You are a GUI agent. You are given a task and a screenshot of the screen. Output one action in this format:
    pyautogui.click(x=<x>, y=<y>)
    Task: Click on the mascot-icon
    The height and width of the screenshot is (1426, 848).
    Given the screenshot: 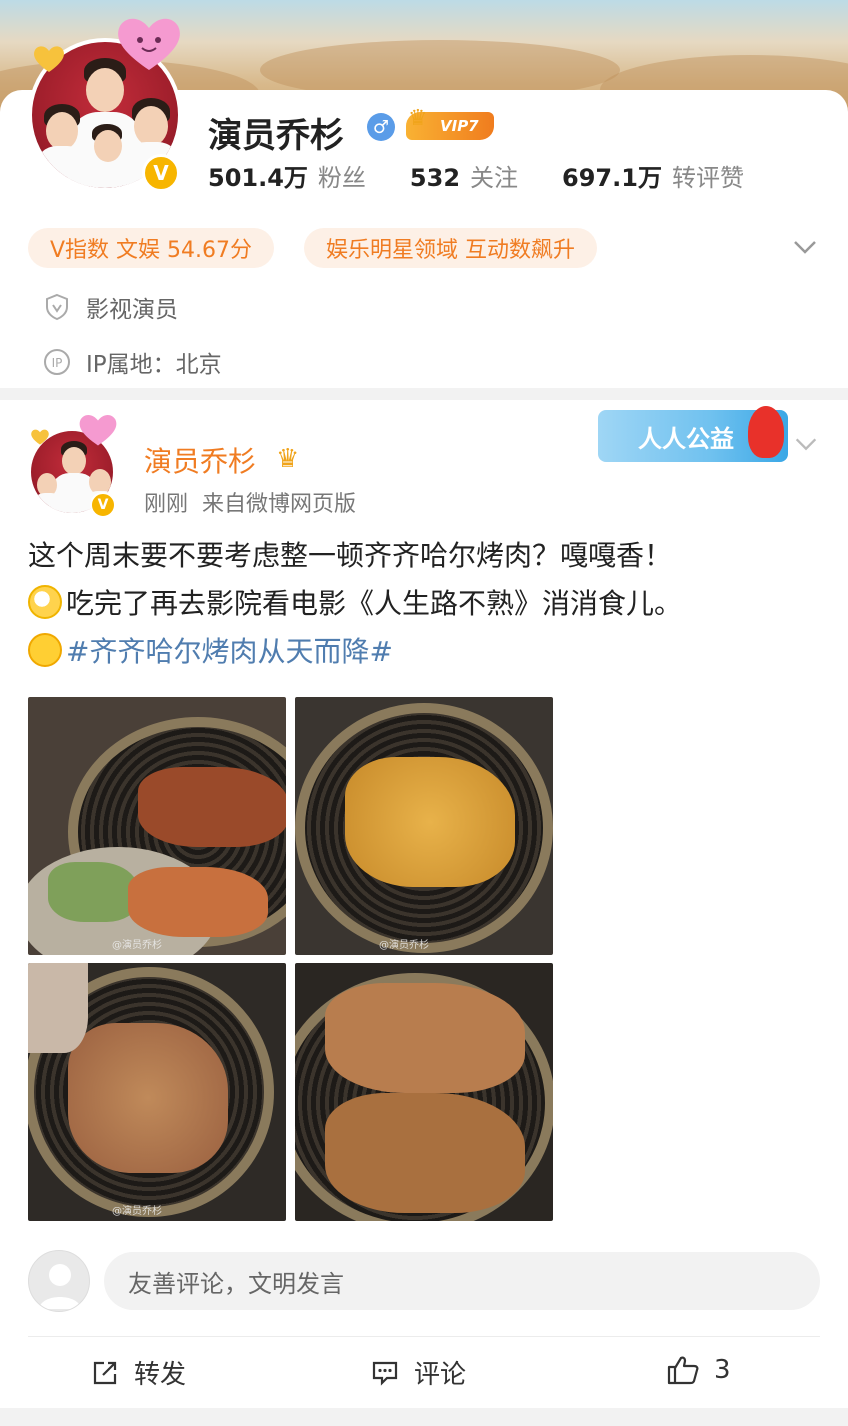 What is the action you would take?
    pyautogui.click(x=766, y=432)
    